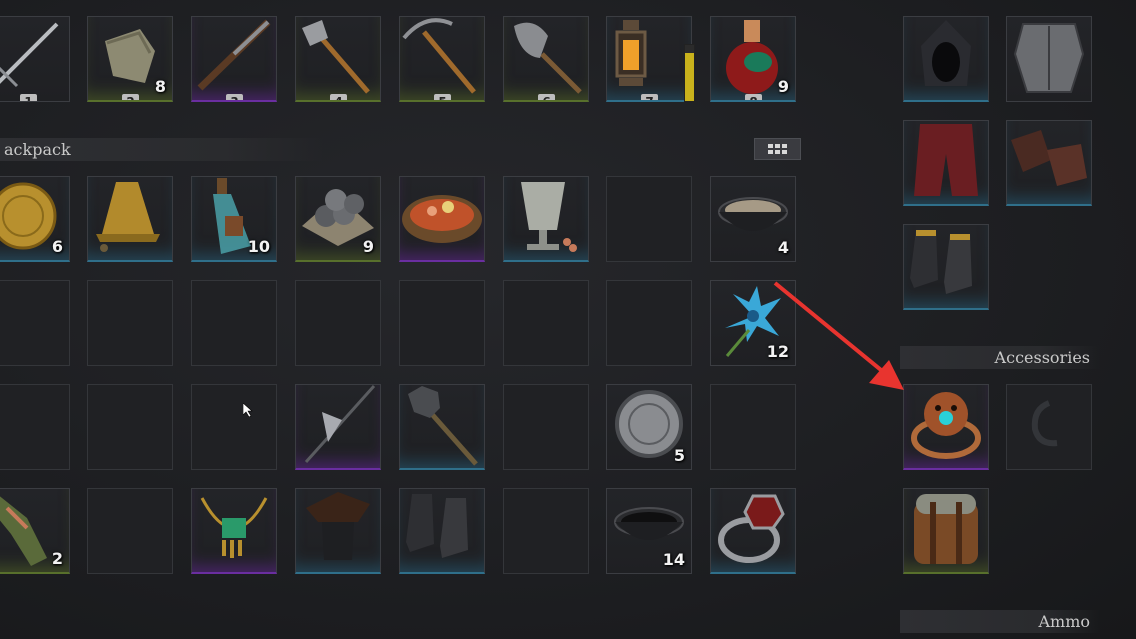  What do you see at coordinates (248, 410) in the screenshot?
I see `mouse-cursor-icon` at bounding box center [248, 410].